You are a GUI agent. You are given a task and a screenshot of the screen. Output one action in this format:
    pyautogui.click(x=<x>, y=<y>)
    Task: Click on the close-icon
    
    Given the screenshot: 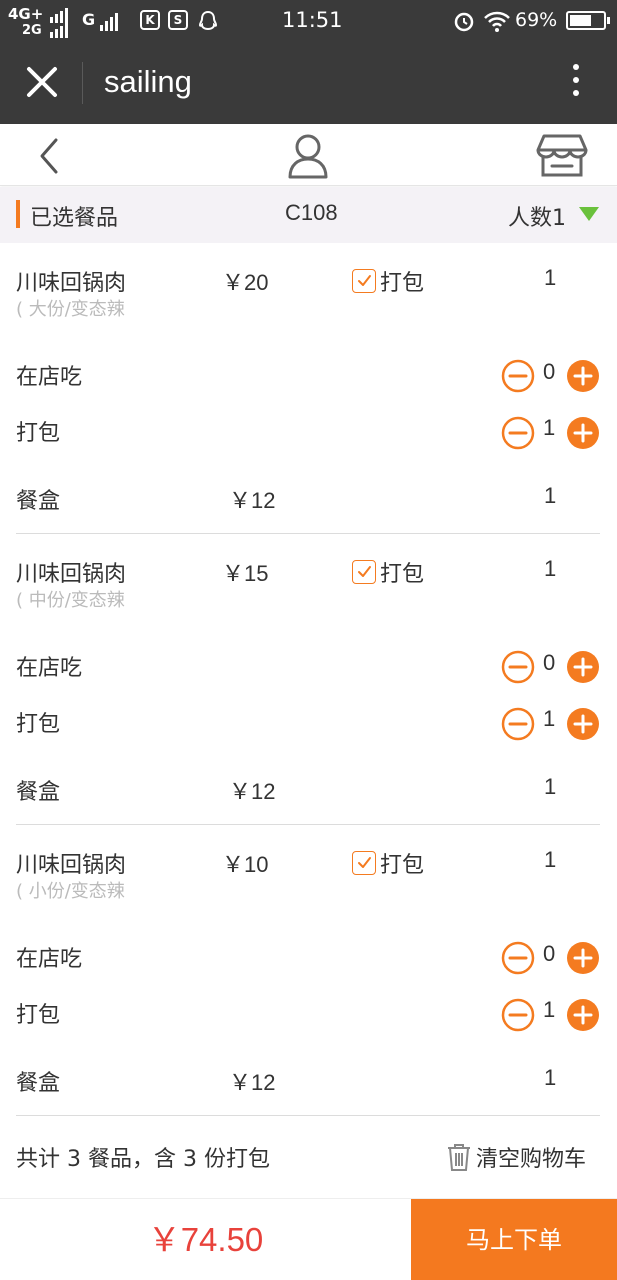 What is the action you would take?
    pyautogui.click(x=42, y=82)
    